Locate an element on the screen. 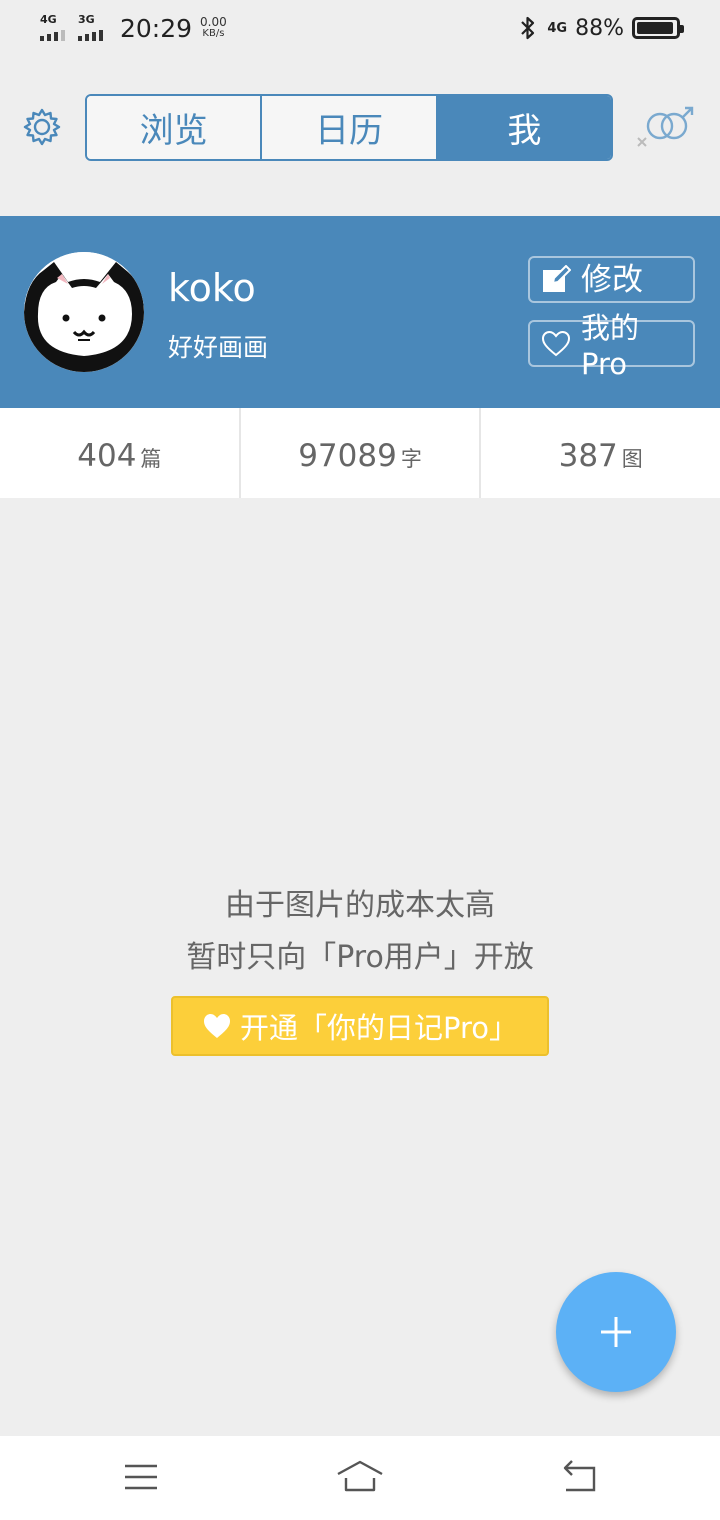  upgrade-pro-button: 开通「你的日记Pro」 is located at coordinates (360, 1026).